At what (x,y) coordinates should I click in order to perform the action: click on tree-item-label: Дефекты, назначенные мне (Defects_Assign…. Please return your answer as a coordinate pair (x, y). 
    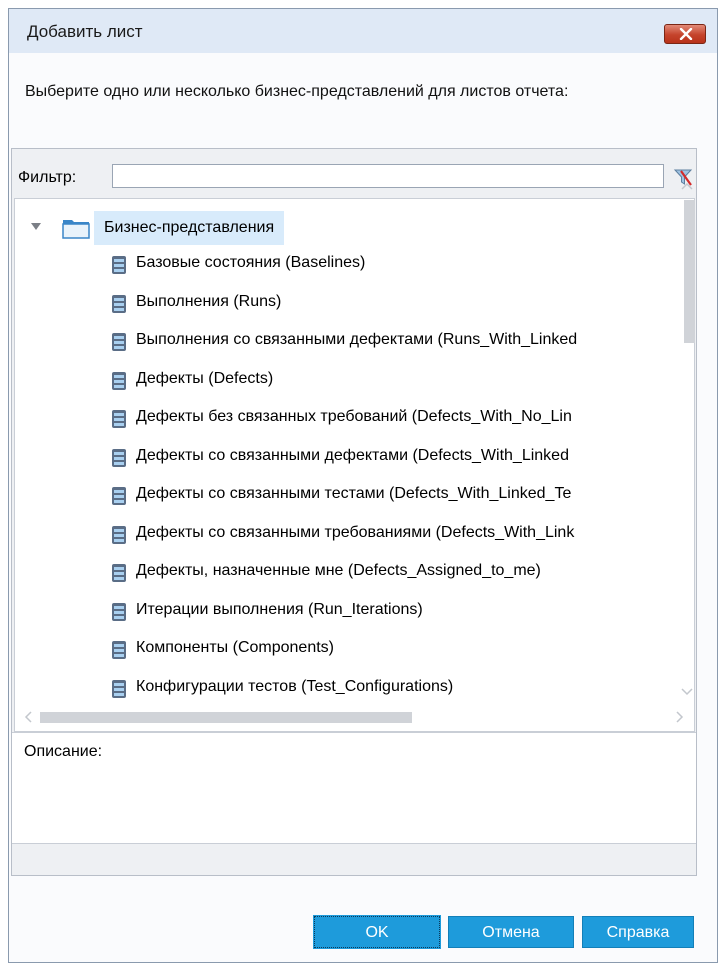
    Looking at the image, I should click on (338, 570).